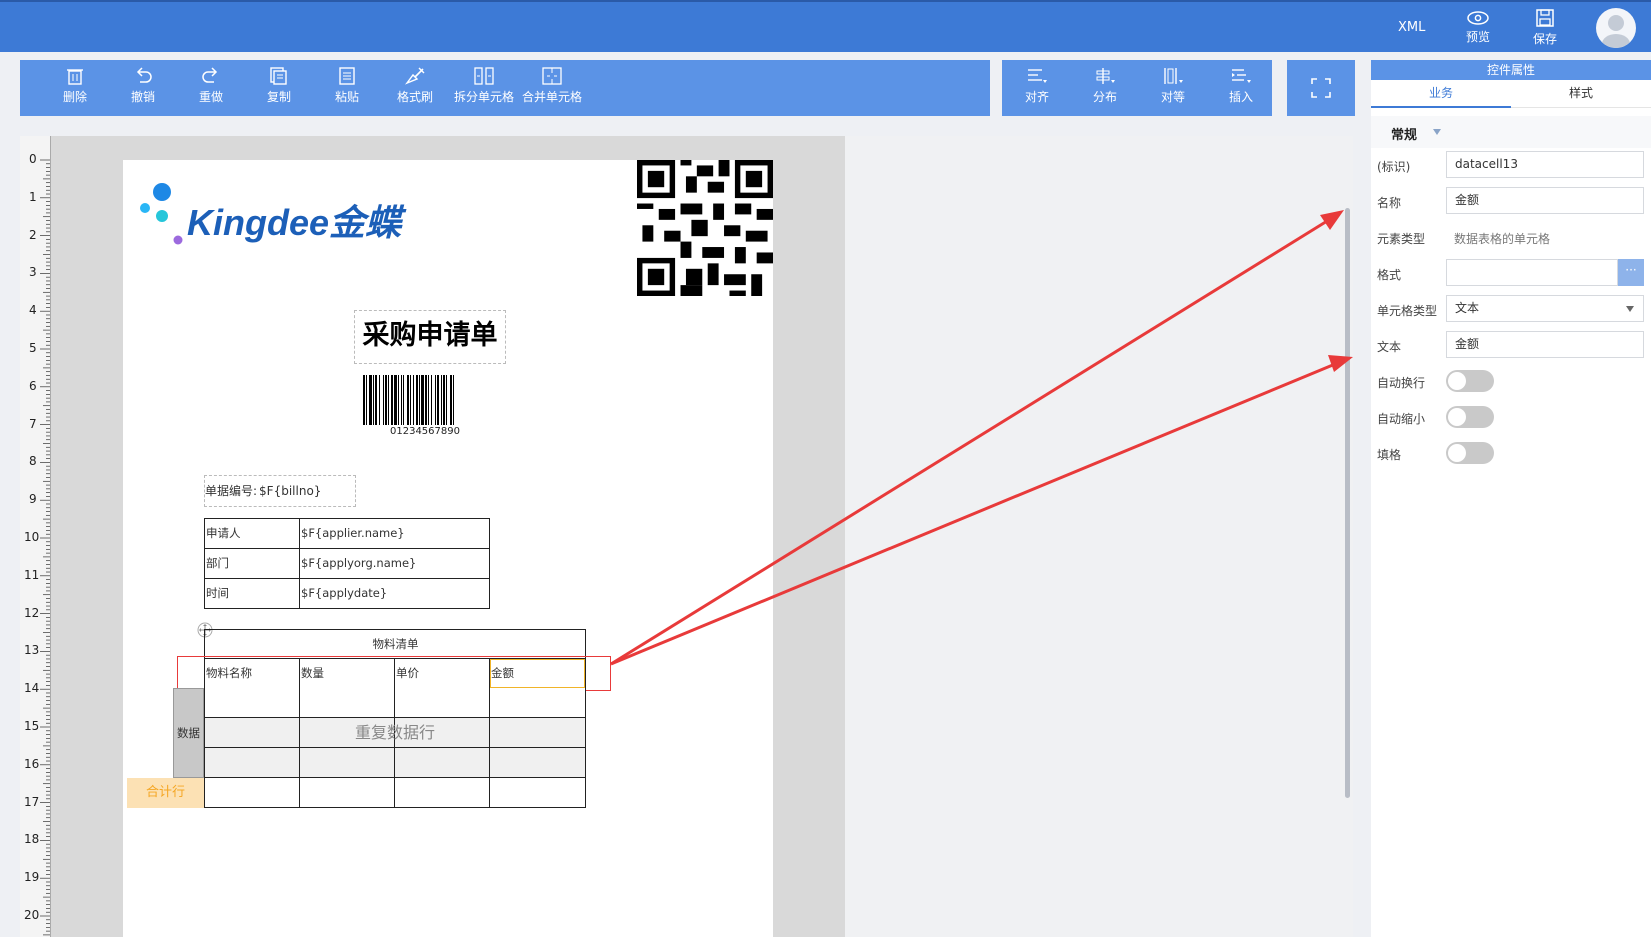  Describe the element at coordinates (32, 877) in the screenshot. I see `ruler-number: 19` at that location.